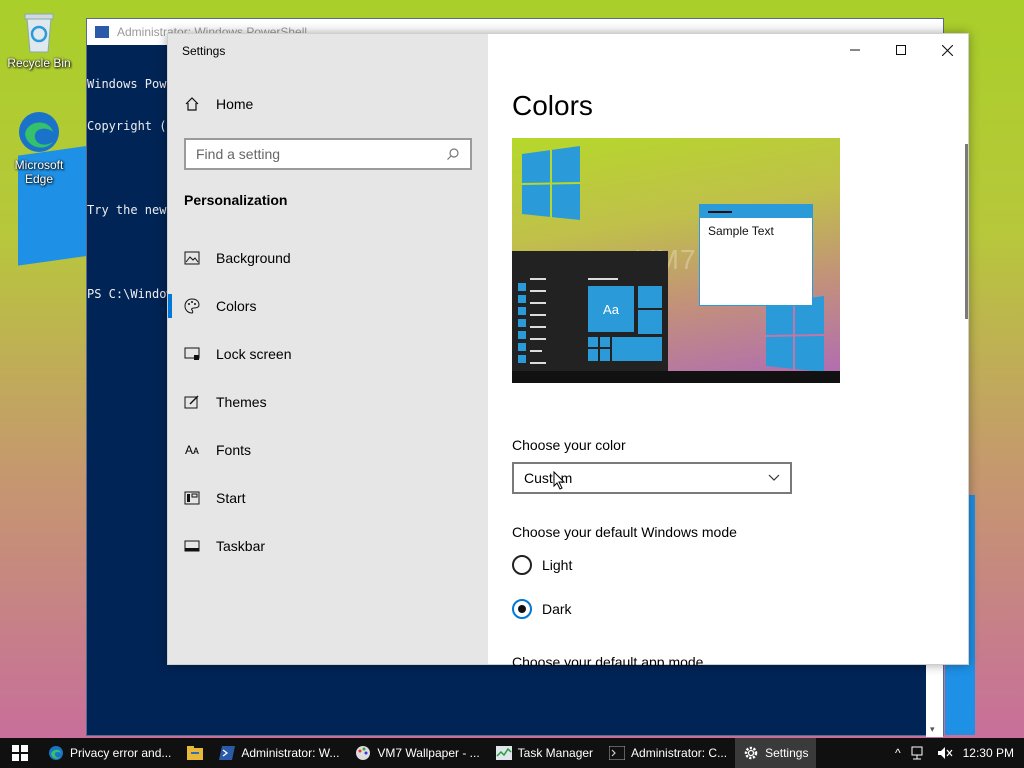  I want to click on themes-icon, so click(192, 402).